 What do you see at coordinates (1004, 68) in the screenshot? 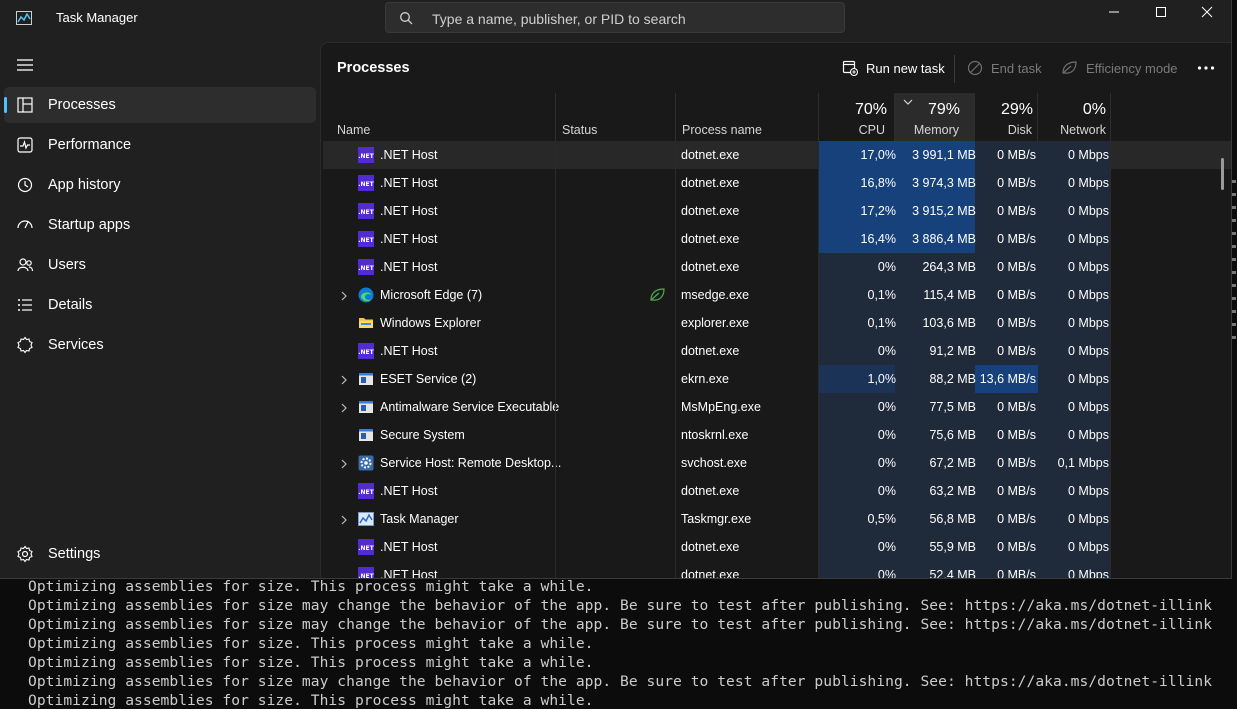
I see `end-task-button: End task` at bounding box center [1004, 68].